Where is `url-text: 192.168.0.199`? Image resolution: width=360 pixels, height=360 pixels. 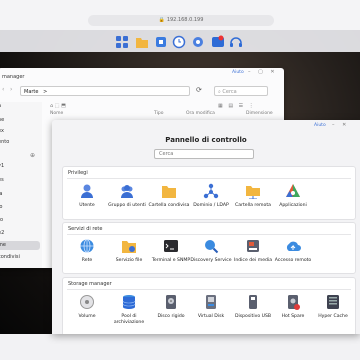 url-text: 192.168.0.199 is located at coordinates (185, 20).